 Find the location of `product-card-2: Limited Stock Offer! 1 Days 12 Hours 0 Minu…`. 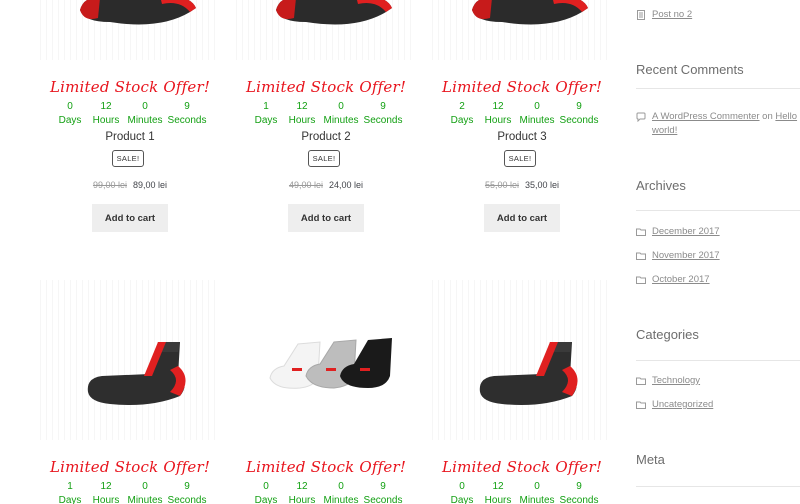

product-card-2: Limited Stock Offer! 1 Days 12 Hours 0 Minu… is located at coordinates (326, 120).